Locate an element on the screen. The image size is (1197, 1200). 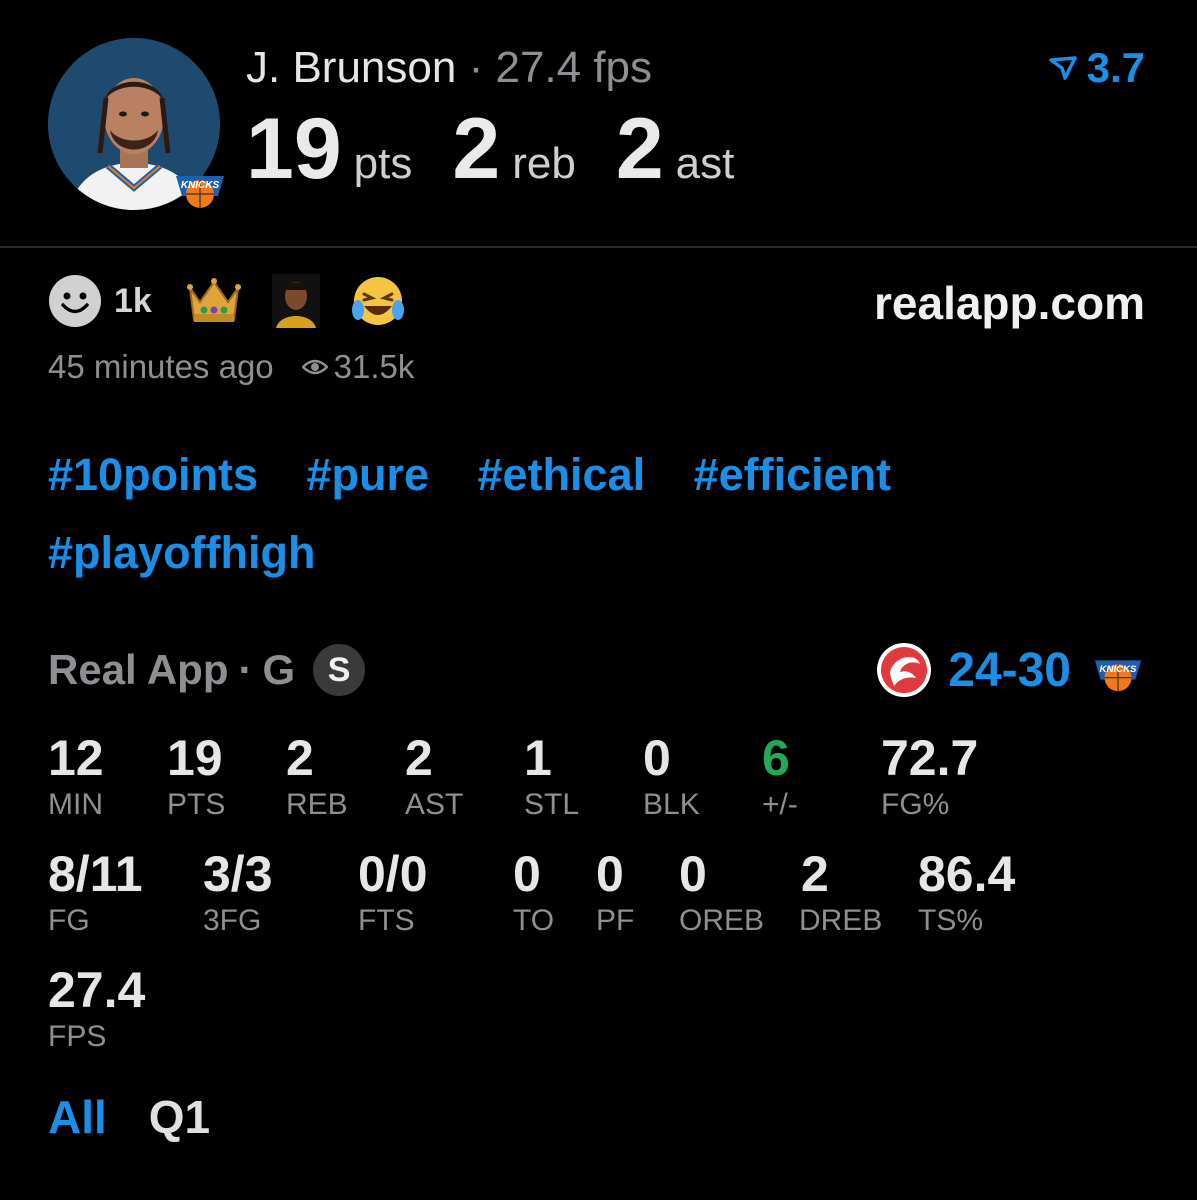
stat-label: TS% is located at coordinates (951, 920).